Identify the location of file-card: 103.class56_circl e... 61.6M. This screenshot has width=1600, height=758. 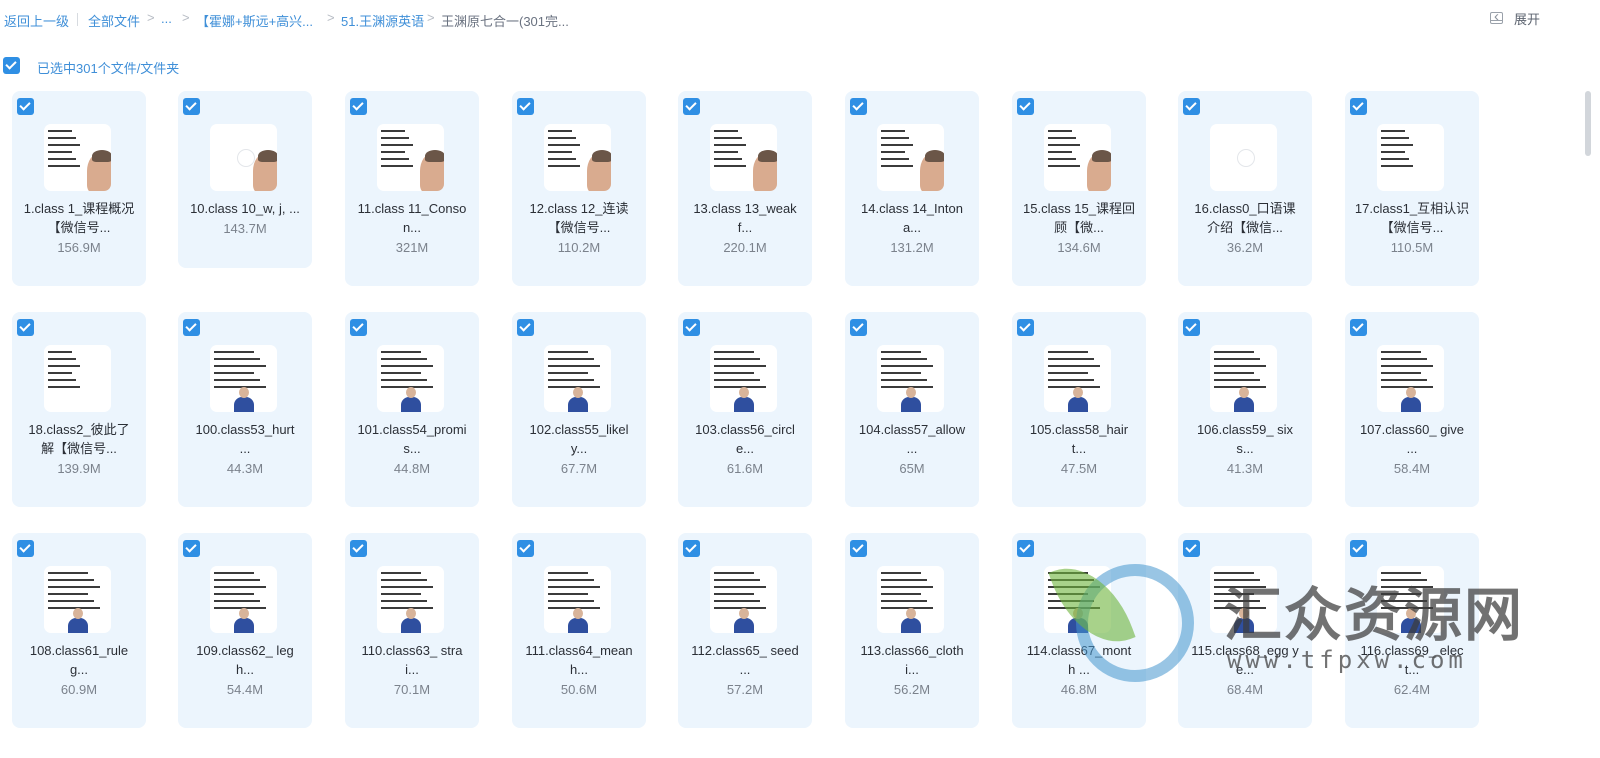
(745, 409).